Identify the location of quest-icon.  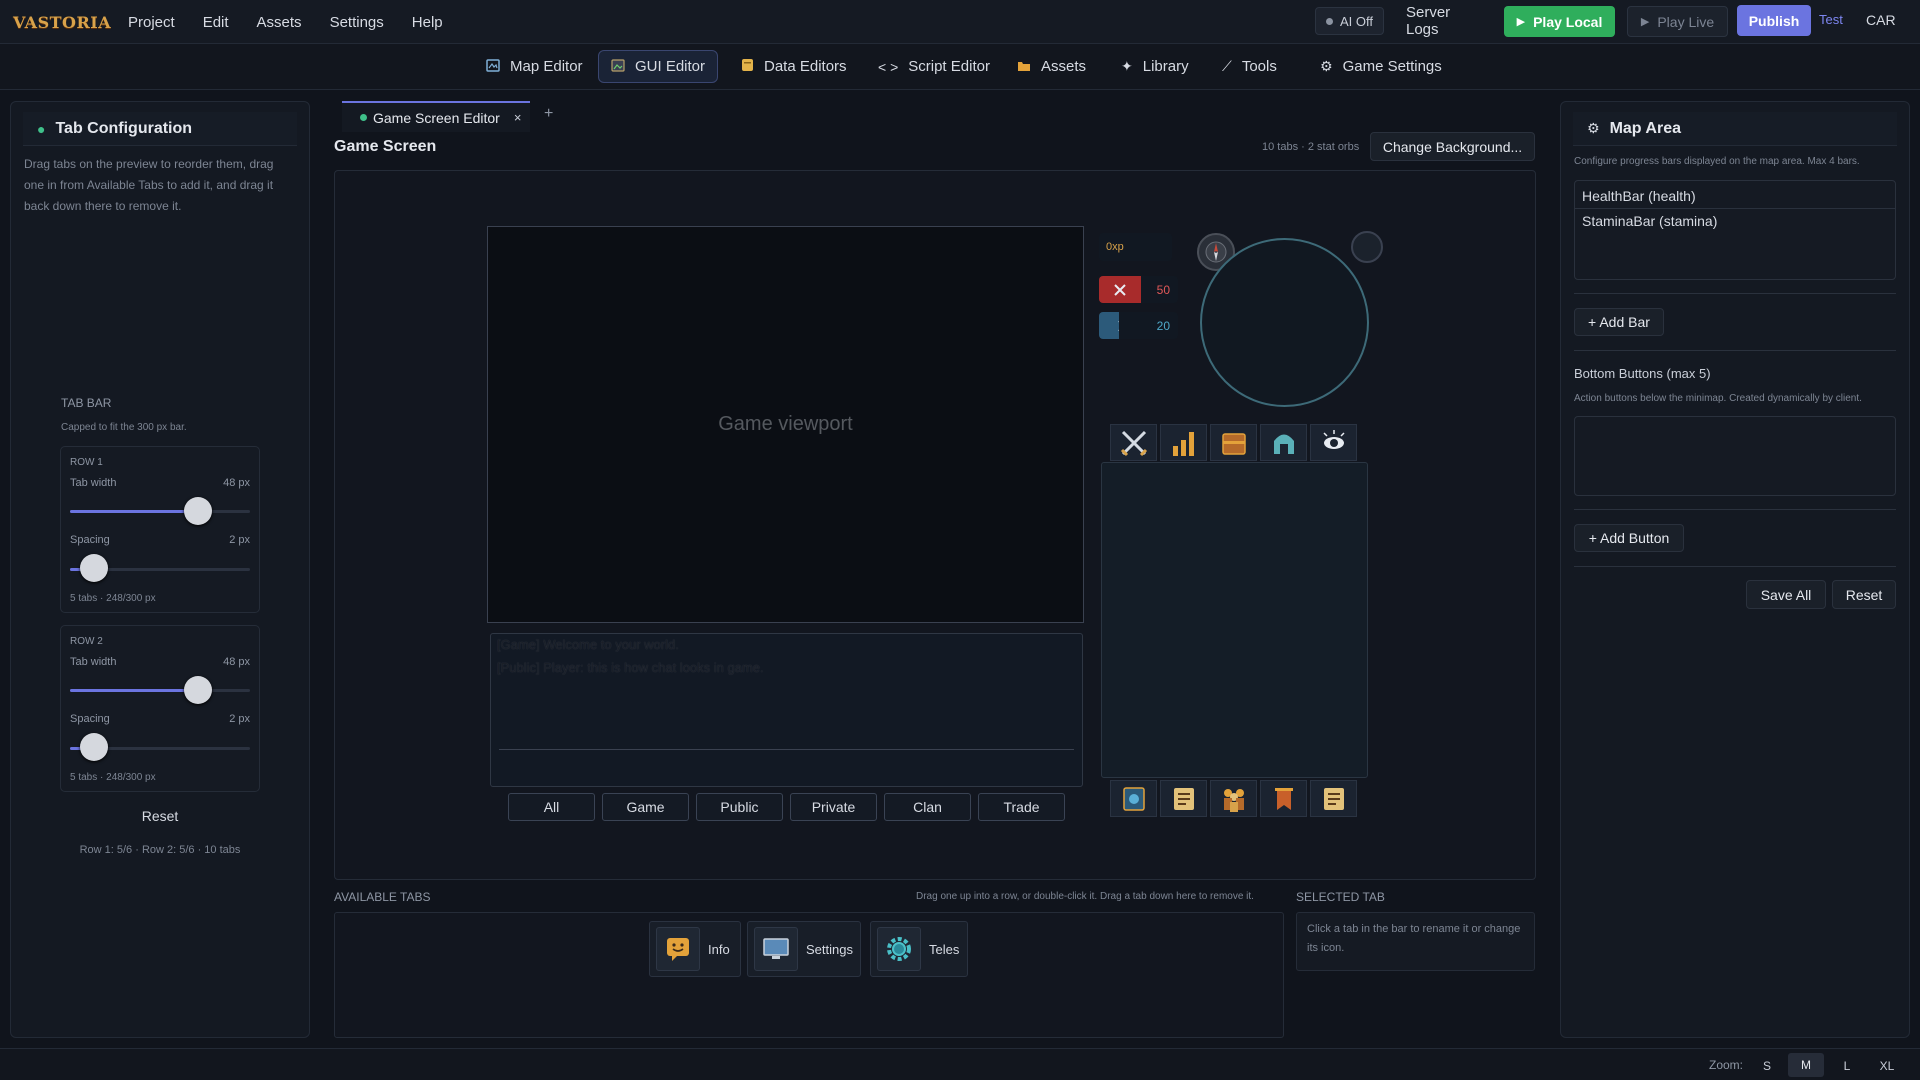
(1183, 798).